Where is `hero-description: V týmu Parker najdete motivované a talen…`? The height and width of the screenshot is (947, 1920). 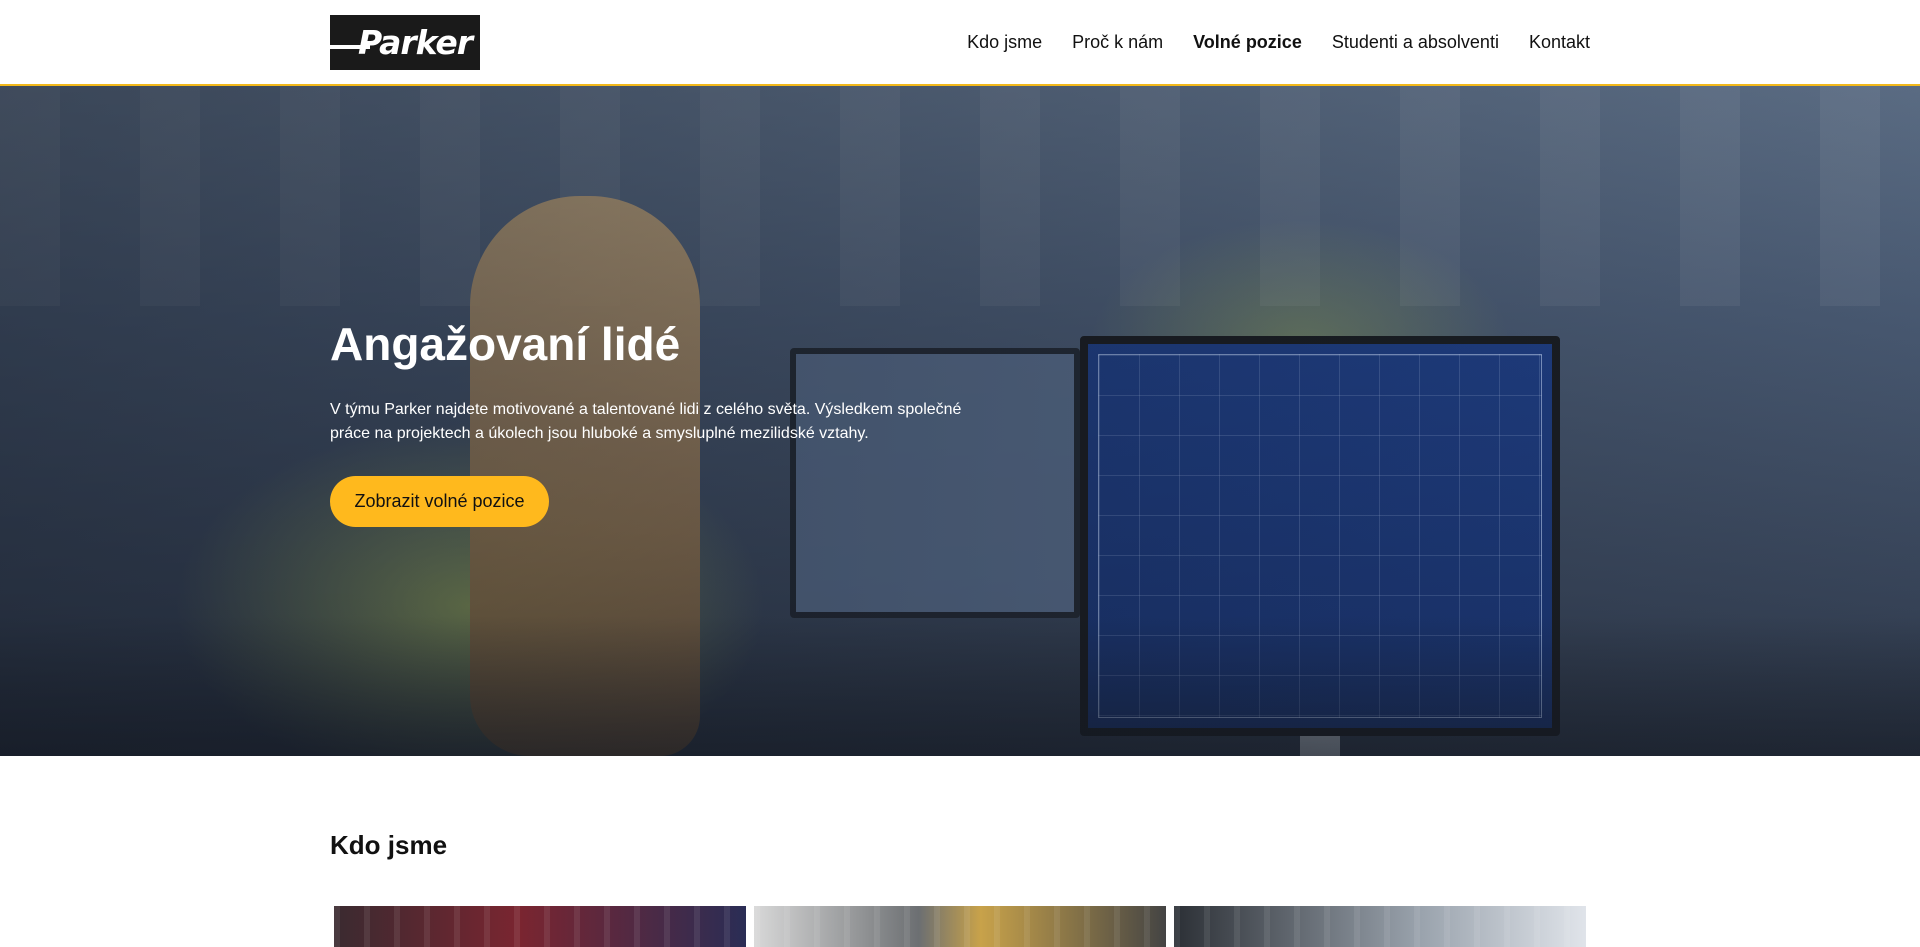
hero-description: V týmu Parker najdete motivované a talen… is located at coordinates (646, 421).